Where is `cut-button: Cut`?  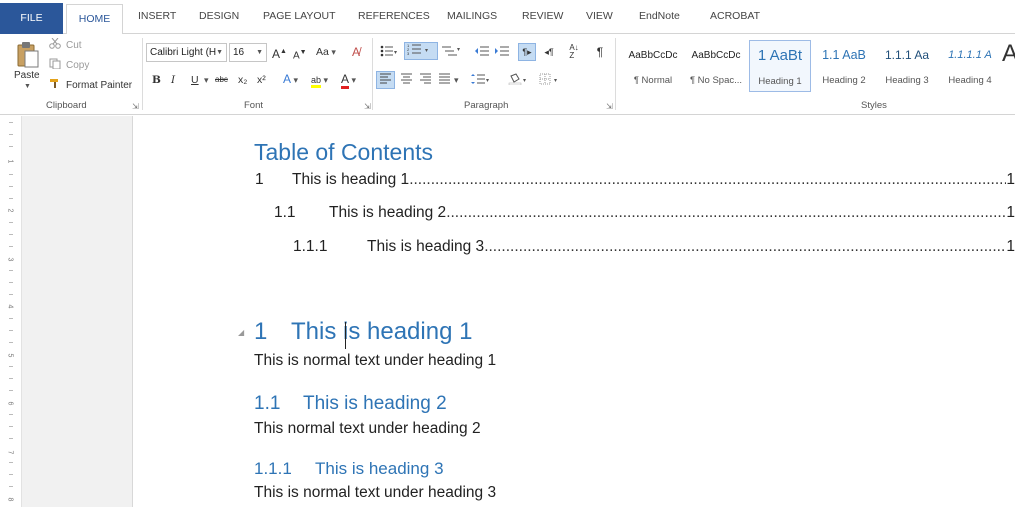
cut-button: Cut is located at coordinates (65, 44).